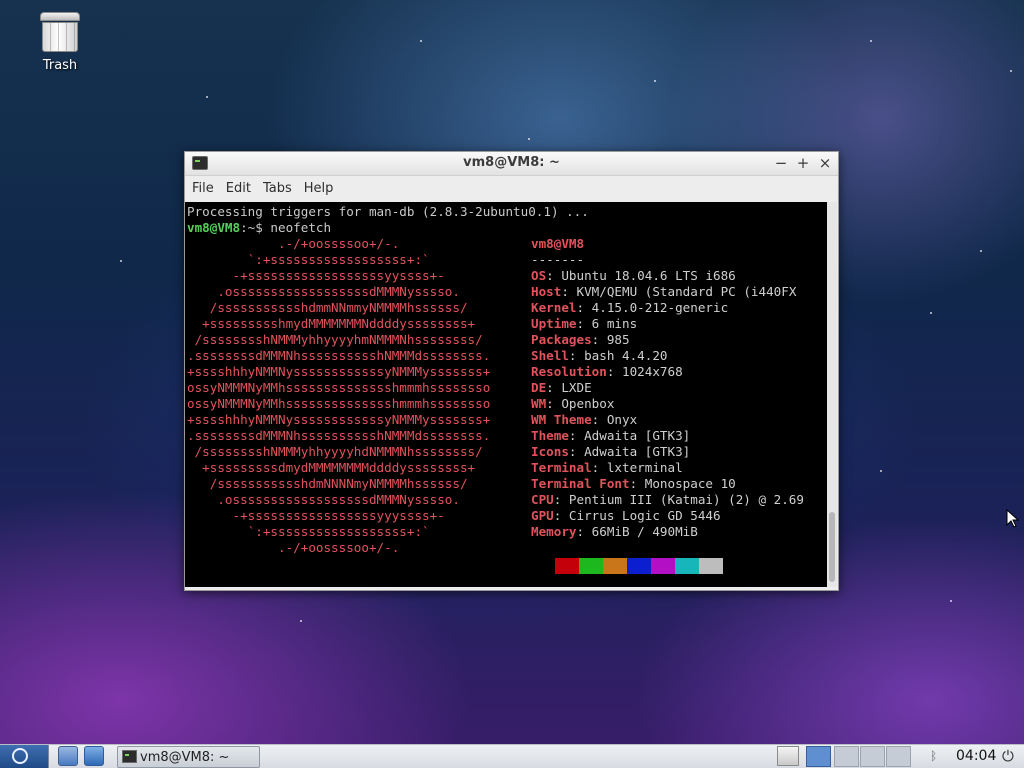 The image size is (1024, 768). I want to click on info-row: Uptime: 6 mins, so click(584, 323).